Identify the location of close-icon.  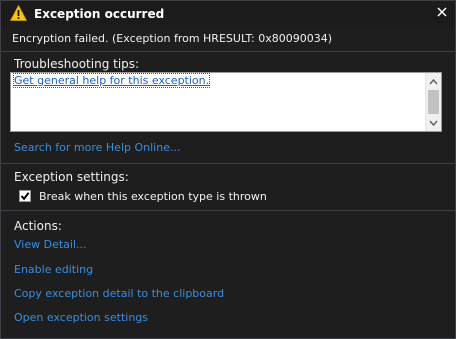
(442, 12).